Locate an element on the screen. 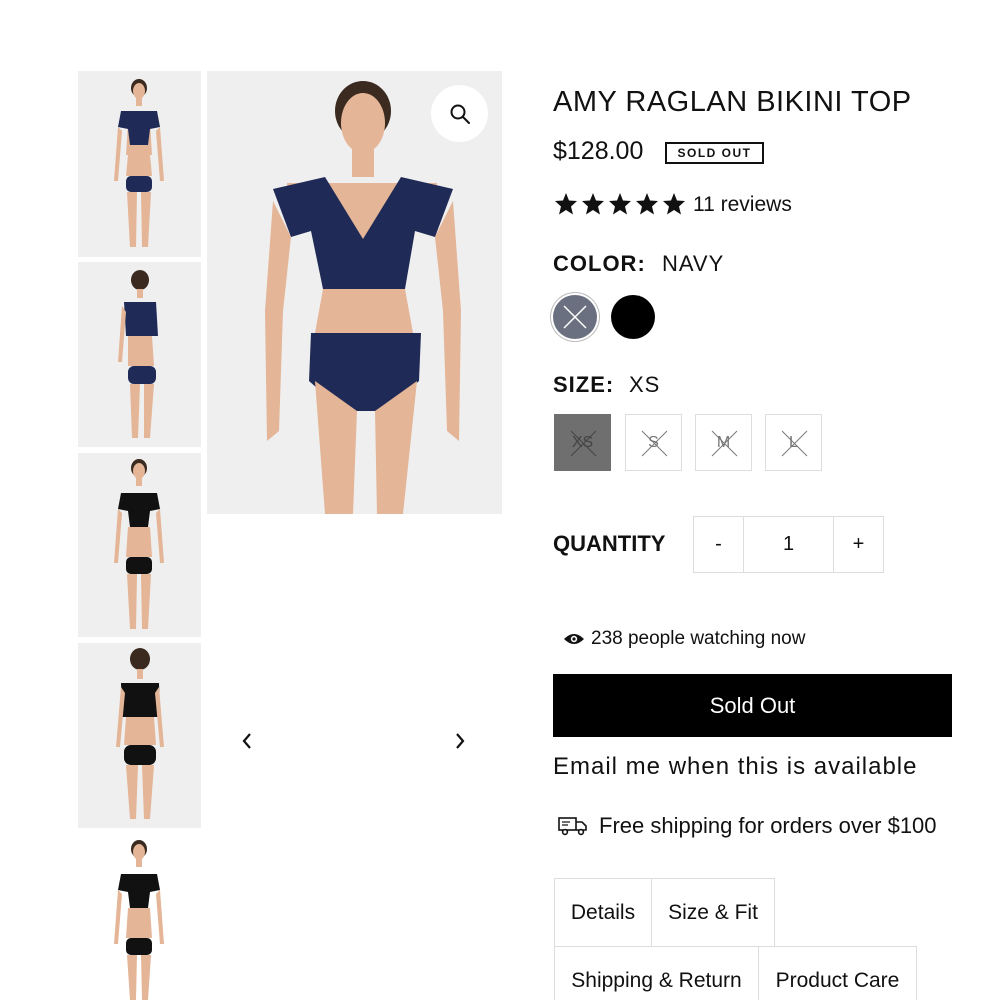  shipping-text: Free shipping for orders over $100 is located at coordinates (768, 825).